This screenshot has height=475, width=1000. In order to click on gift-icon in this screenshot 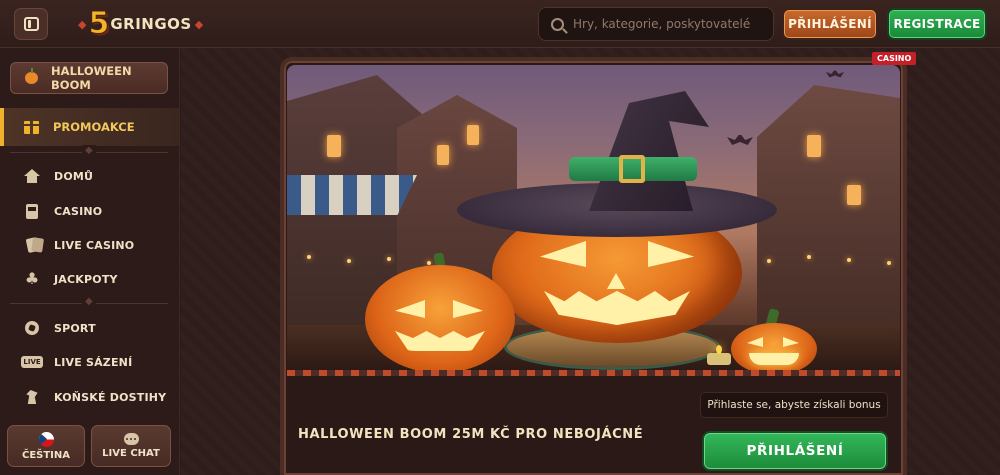, I will do `click(31, 127)`.